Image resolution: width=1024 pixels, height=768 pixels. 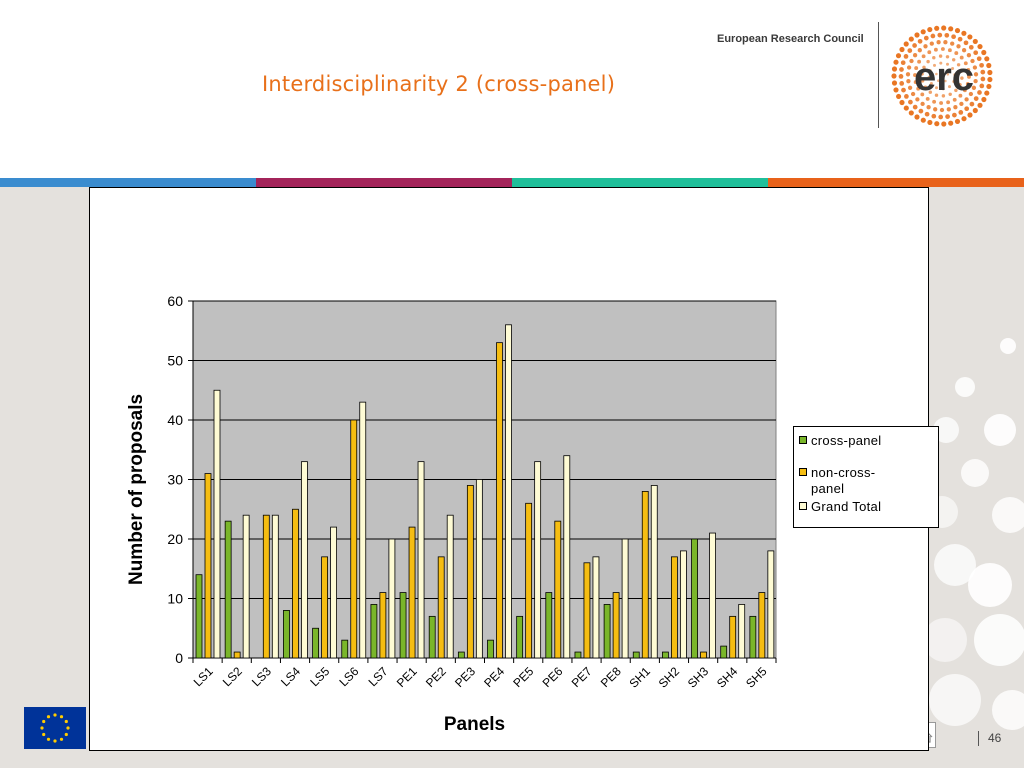 I want to click on x-tick-label: PE7, so click(x=582, y=677).